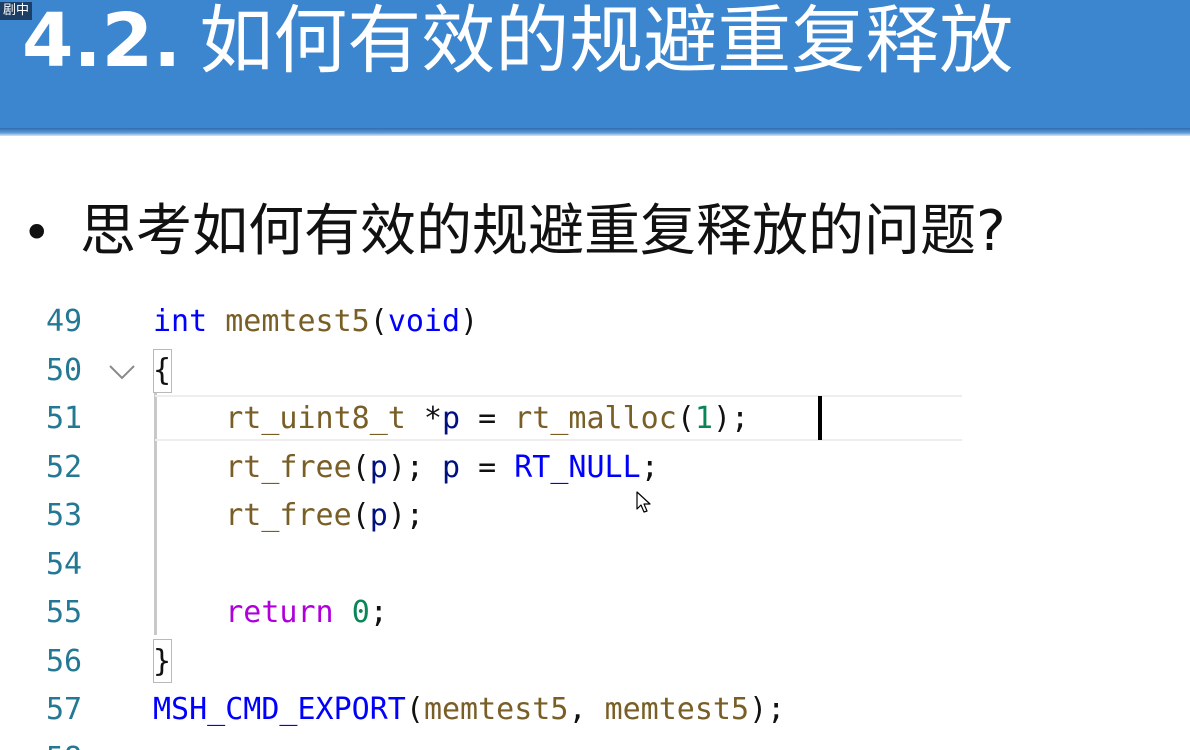 The image size is (1190, 750). What do you see at coordinates (64, 612) in the screenshot?
I see `line-number: 55` at bounding box center [64, 612].